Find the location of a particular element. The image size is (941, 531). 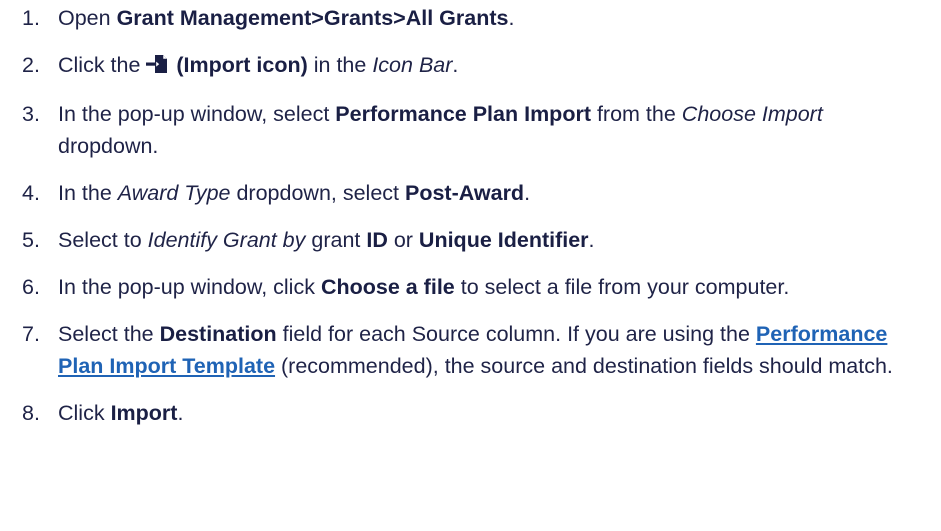

choose-file-label: Choose a file is located at coordinates (387, 287).